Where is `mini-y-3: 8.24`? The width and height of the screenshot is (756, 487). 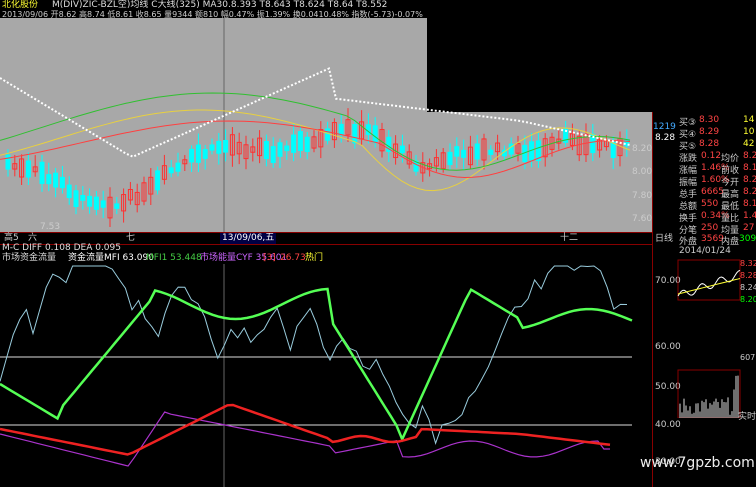
mini-y-3: 8.24 is located at coordinates (748, 287).